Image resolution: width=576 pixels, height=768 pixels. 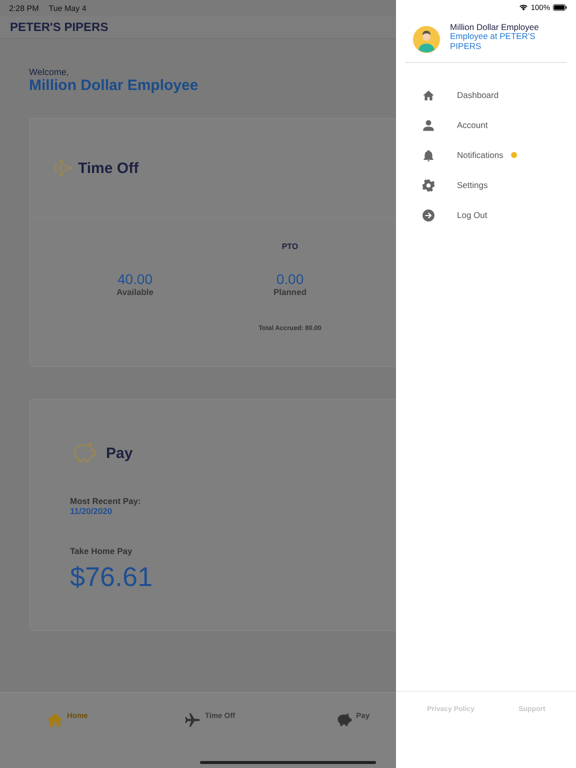 What do you see at coordinates (59, 27) in the screenshot?
I see `app-title: PETER'S PIPERS` at bounding box center [59, 27].